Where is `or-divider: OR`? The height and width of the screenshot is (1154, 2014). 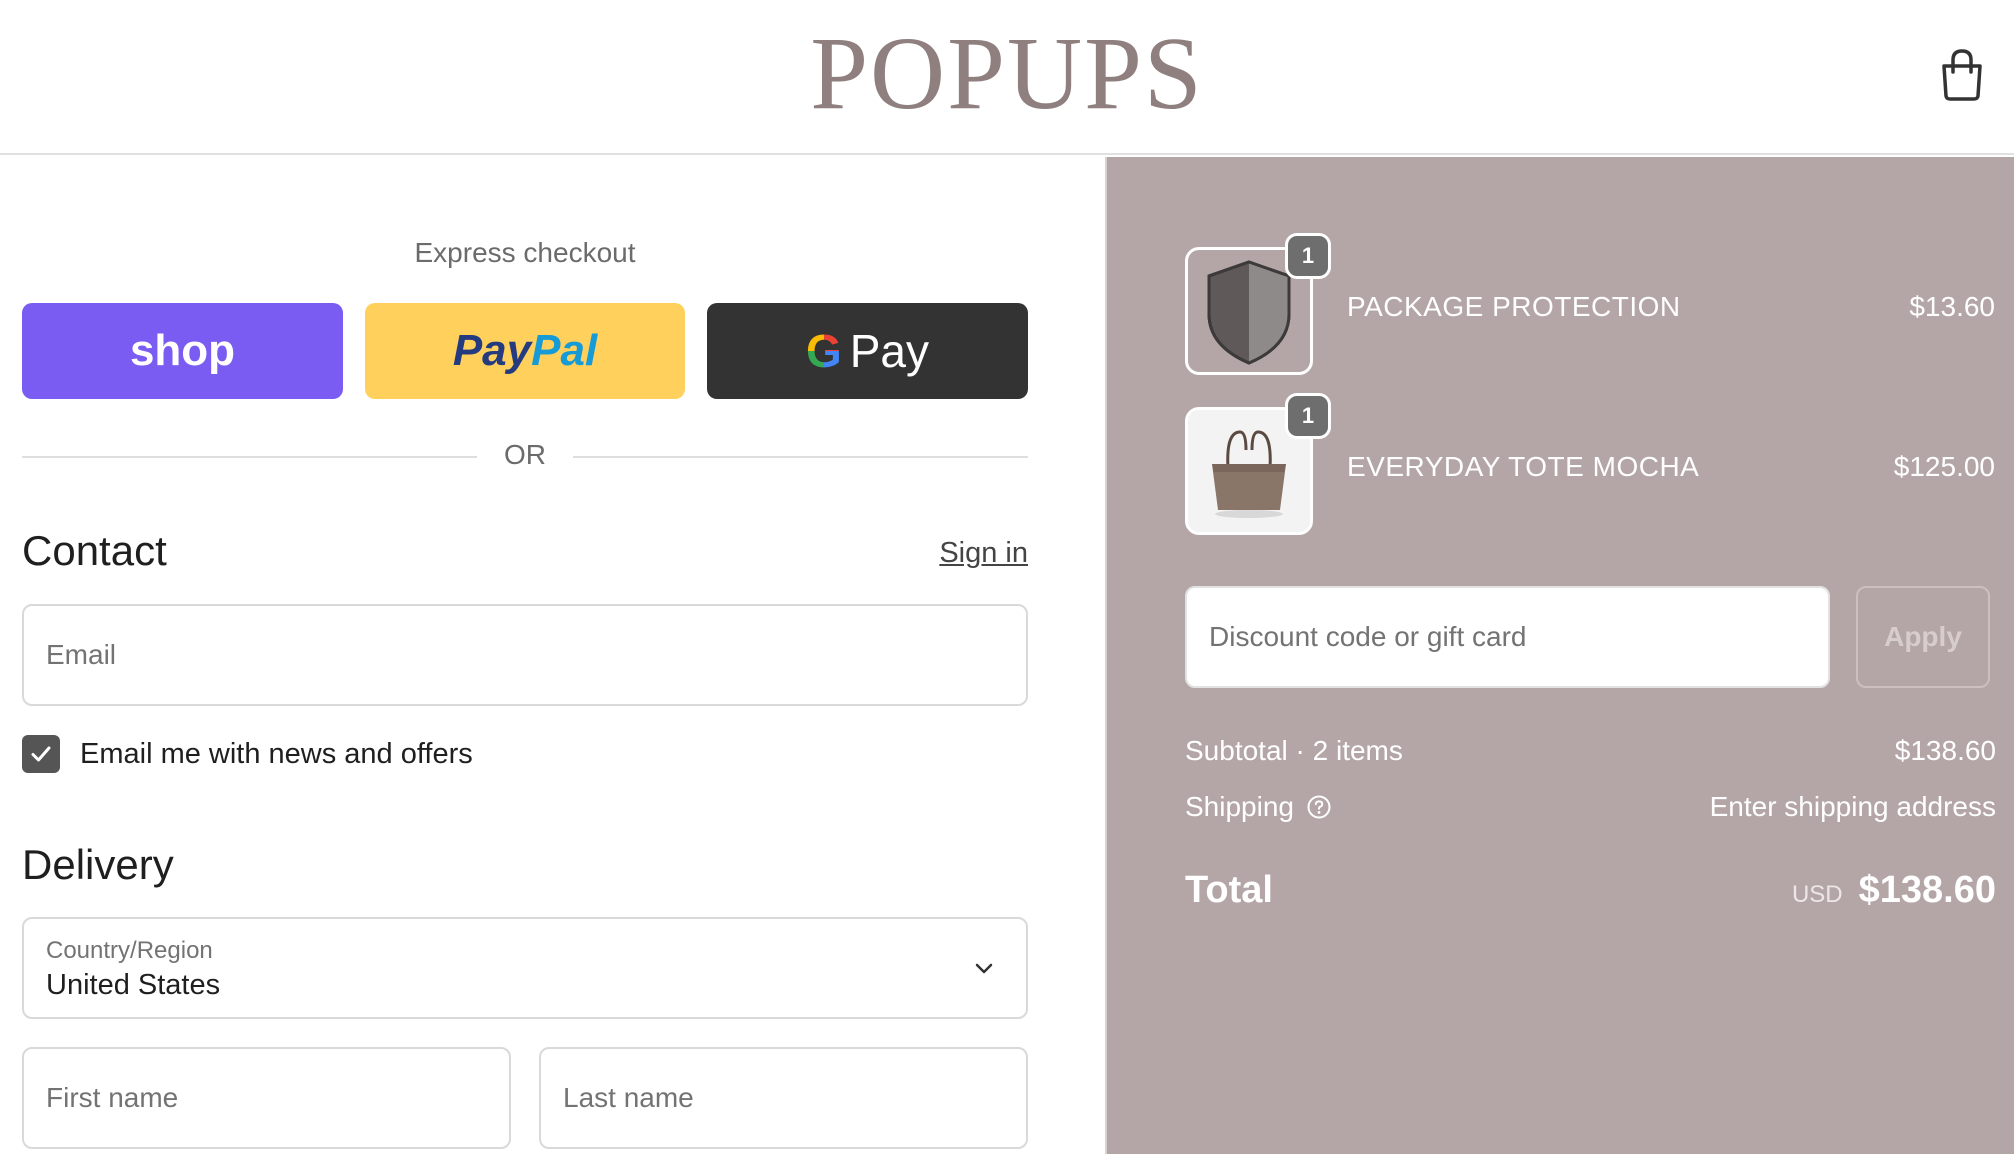 or-divider: OR is located at coordinates (525, 457).